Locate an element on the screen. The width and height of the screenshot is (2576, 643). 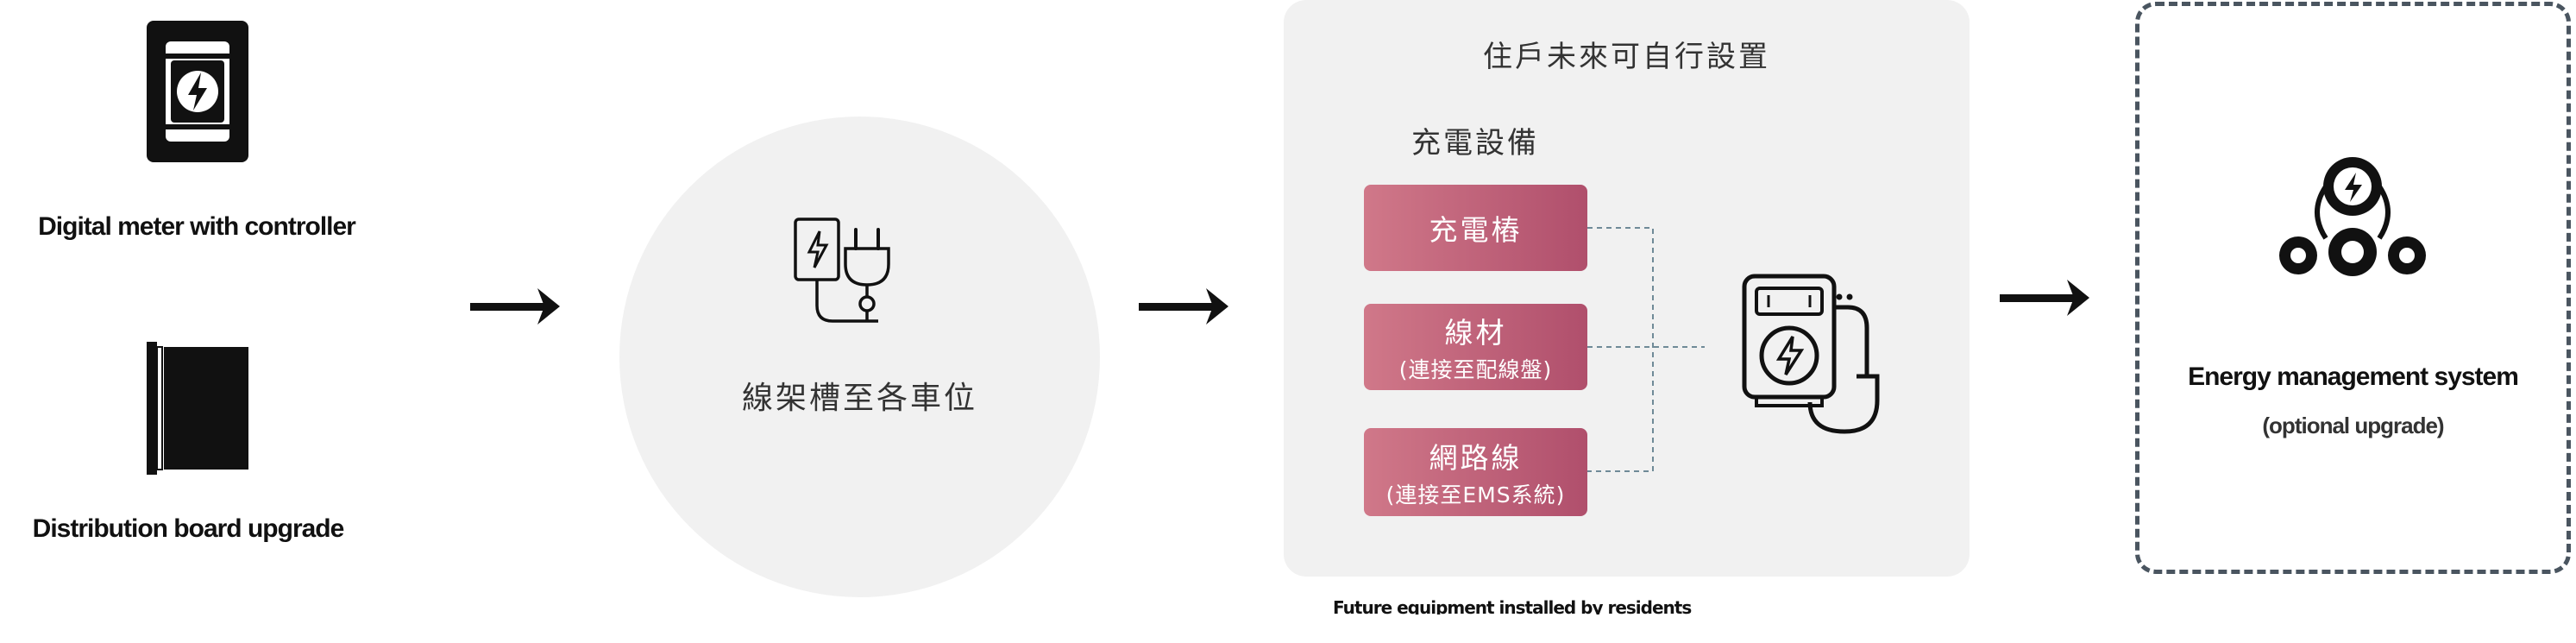
panel-subtitle: 充電設備 is located at coordinates (1475, 143).